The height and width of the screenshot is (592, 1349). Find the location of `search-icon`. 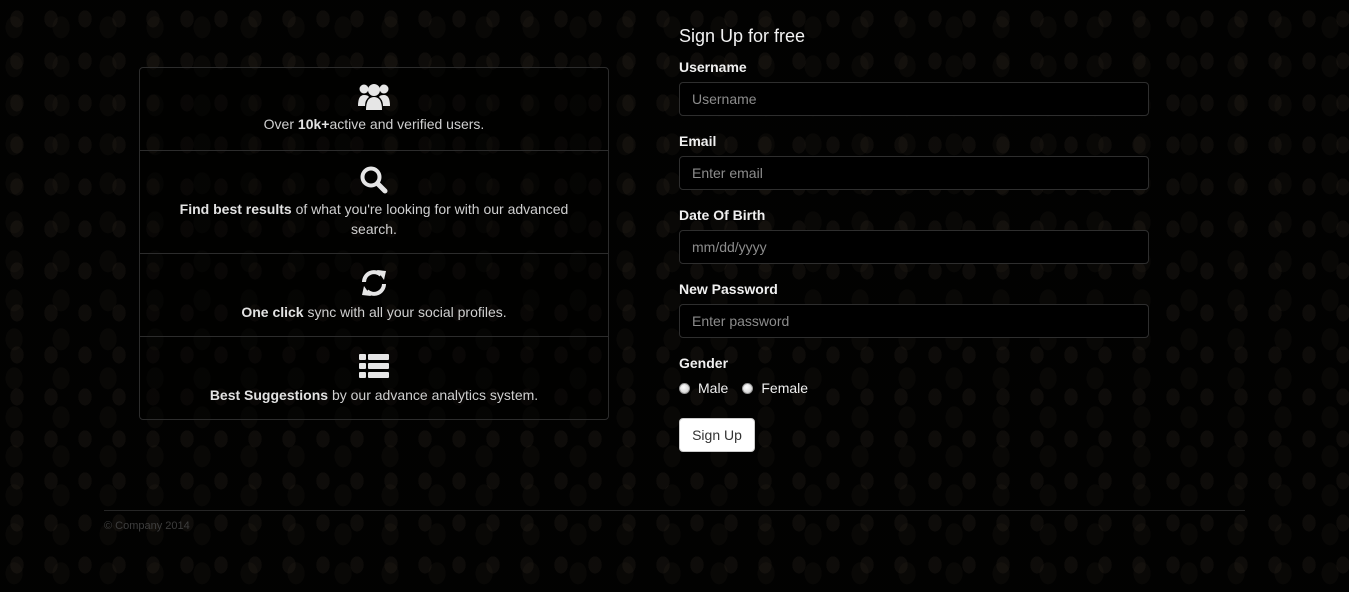

search-icon is located at coordinates (374, 180).